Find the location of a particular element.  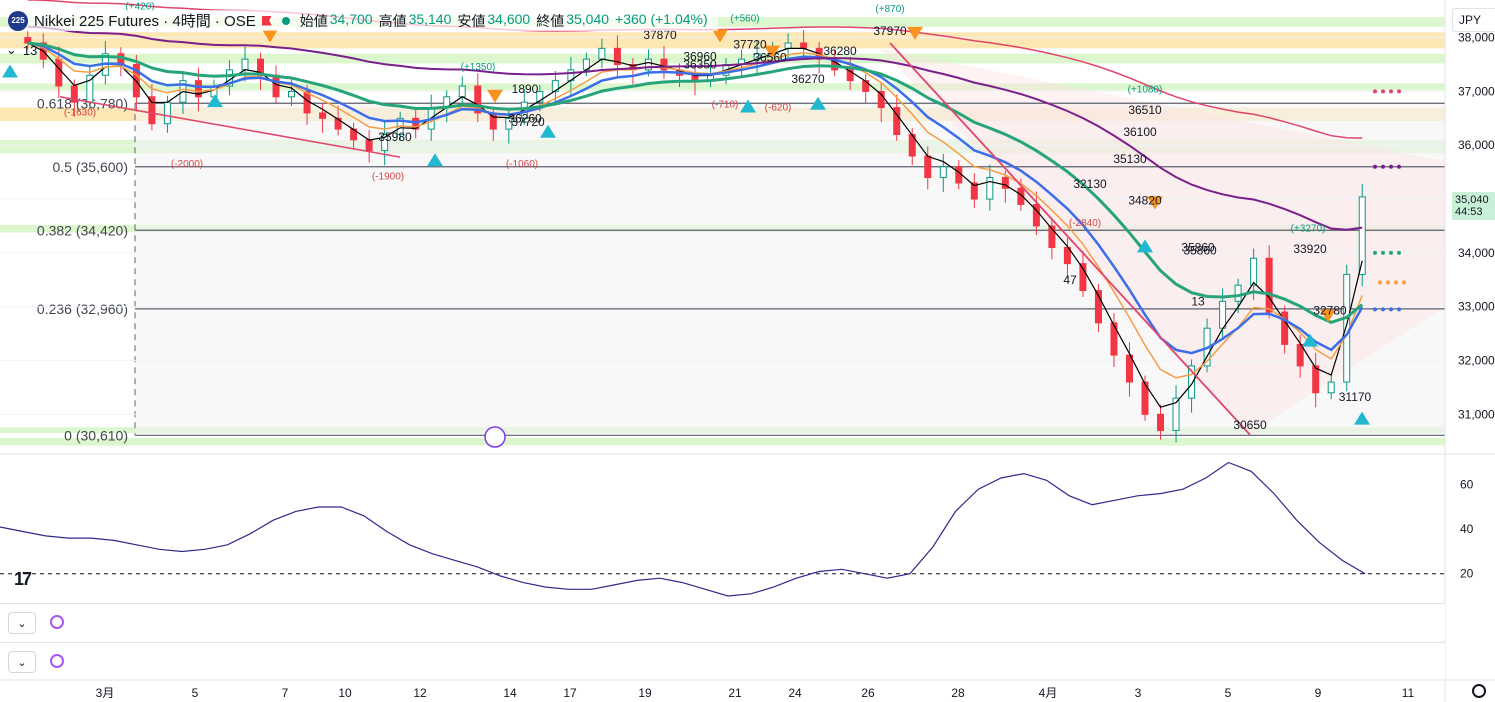

swing-annotation: (-620) is located at coordinates (778, 107).